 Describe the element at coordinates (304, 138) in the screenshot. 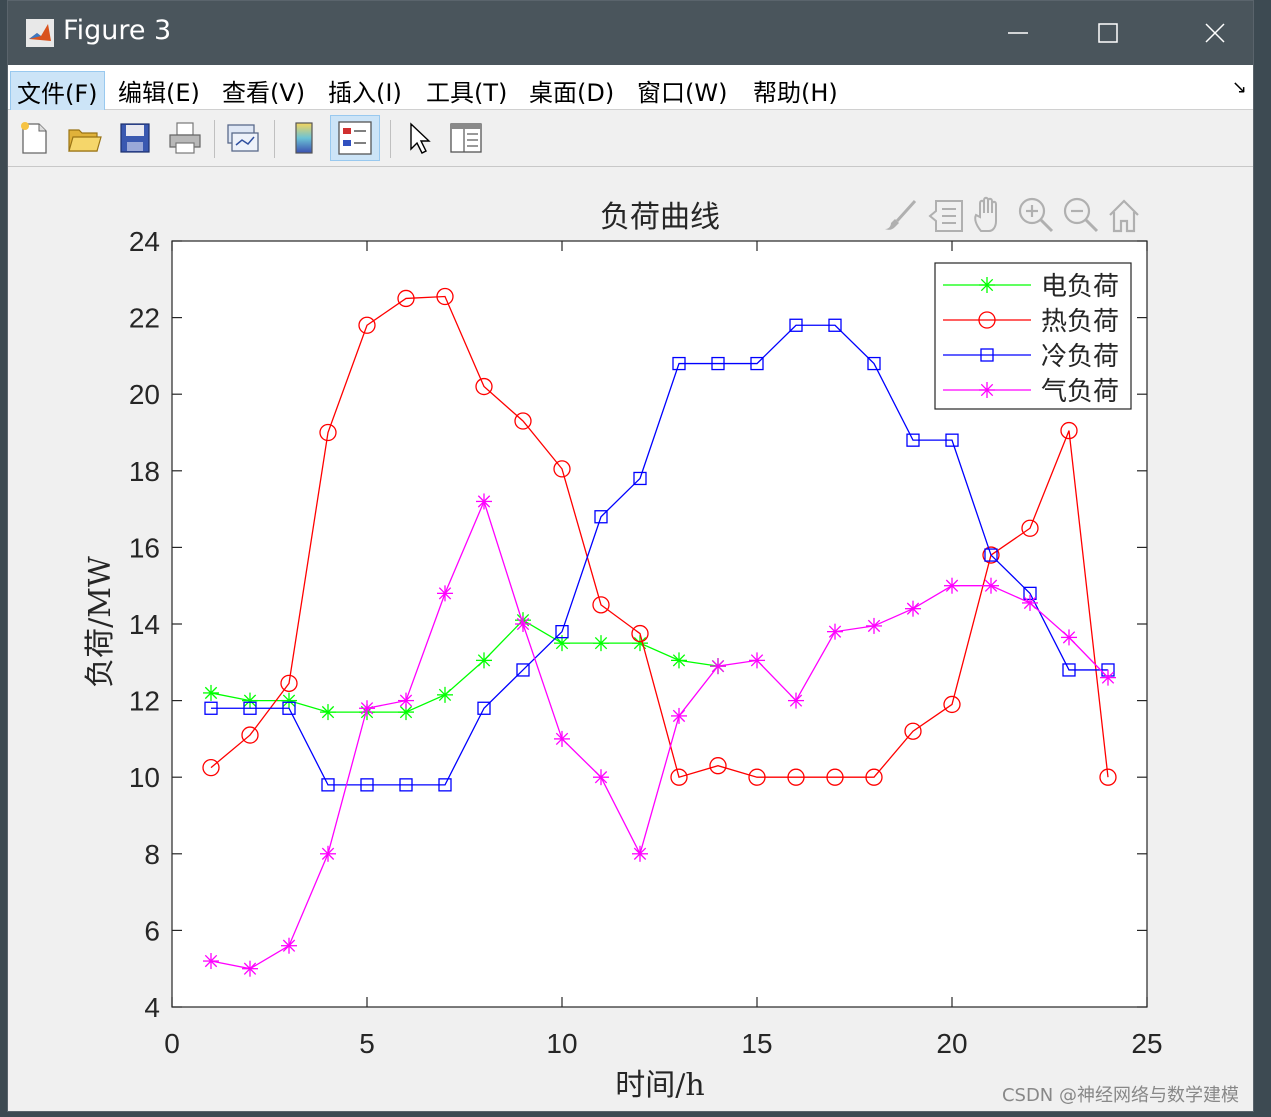

I see `insert-colorbar-icon` at that location.